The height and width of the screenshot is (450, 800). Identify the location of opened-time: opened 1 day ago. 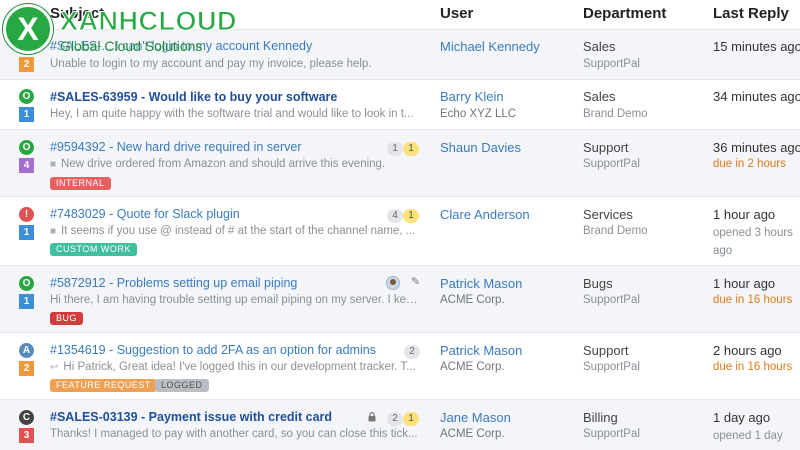
(748, 440).